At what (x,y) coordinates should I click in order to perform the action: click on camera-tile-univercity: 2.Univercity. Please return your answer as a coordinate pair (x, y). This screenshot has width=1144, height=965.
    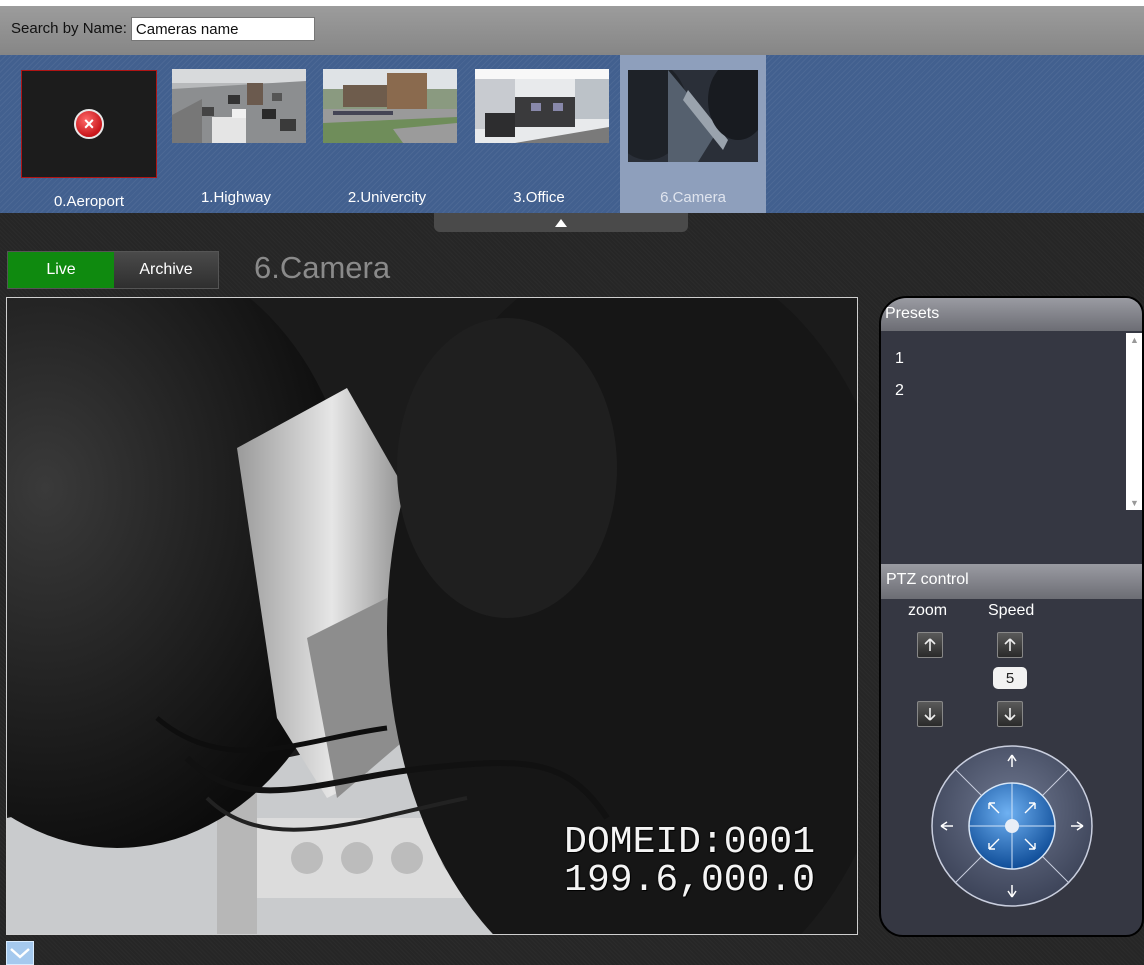
    Looking at the image, I should click on (387, 134).